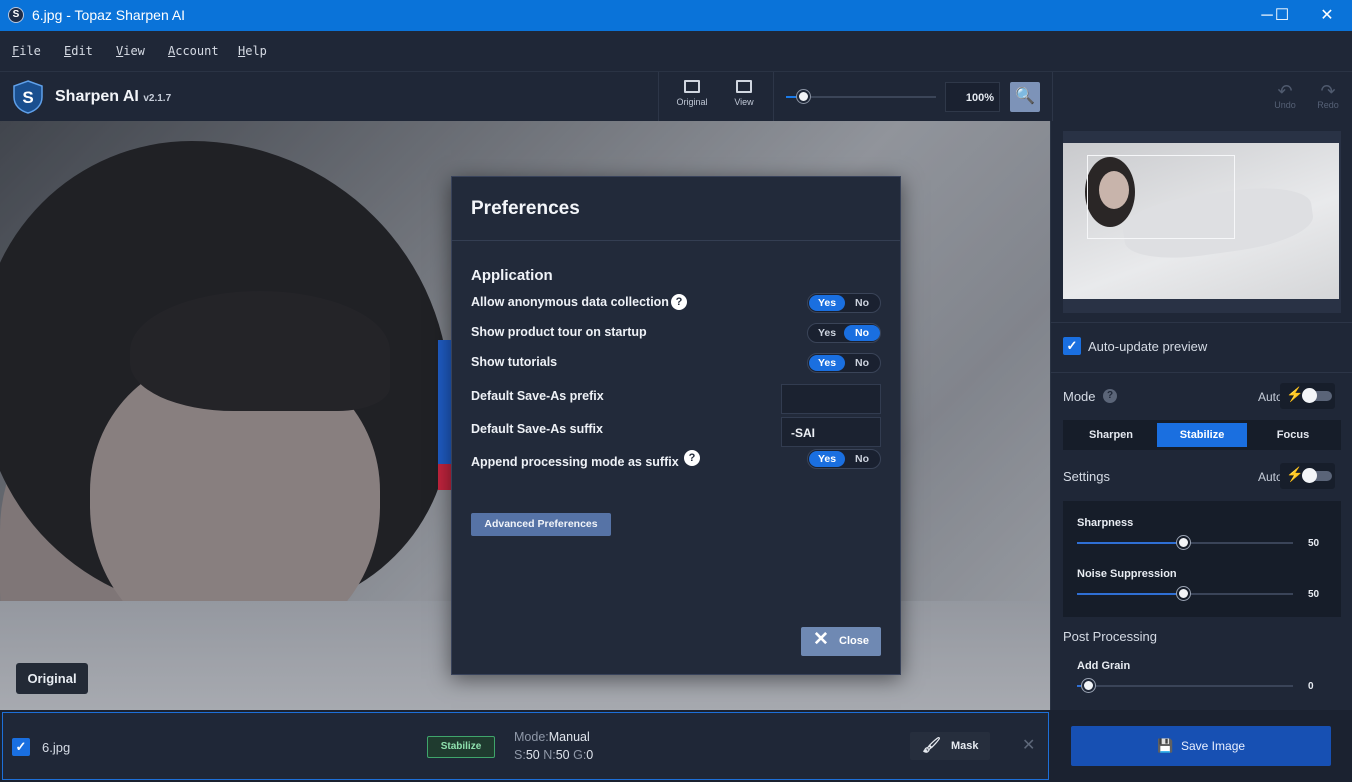 Image resolution: width=1352 pixels, height=782 pixels. I want to click on viewport-rectangle, so click(1161, 197).